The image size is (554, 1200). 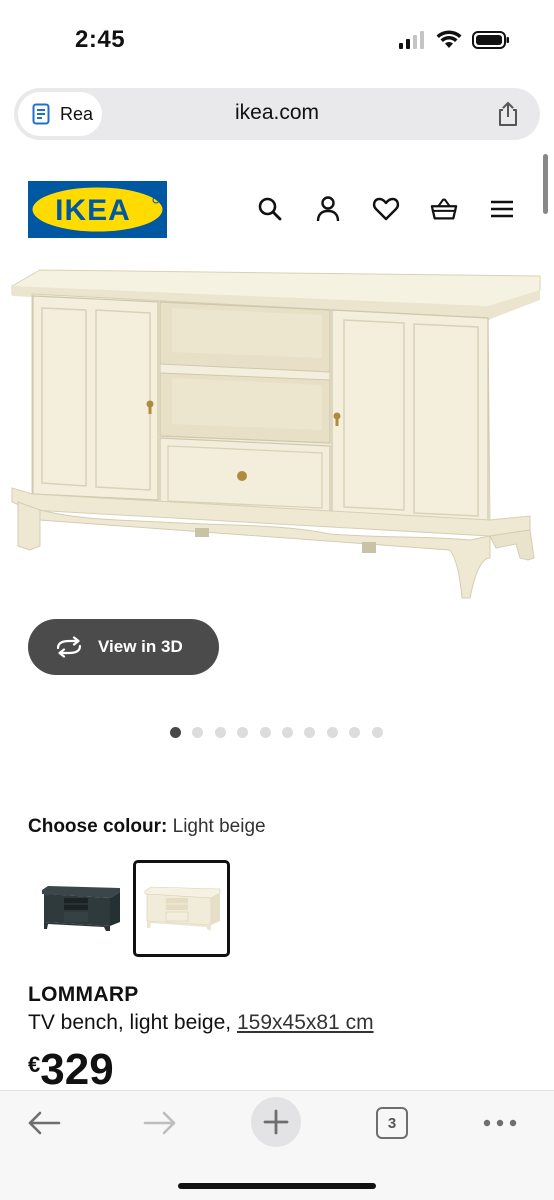 I want to click on product-description: TV bench, light beige, 159x45x81 cm, so click(x=201, y=1023).